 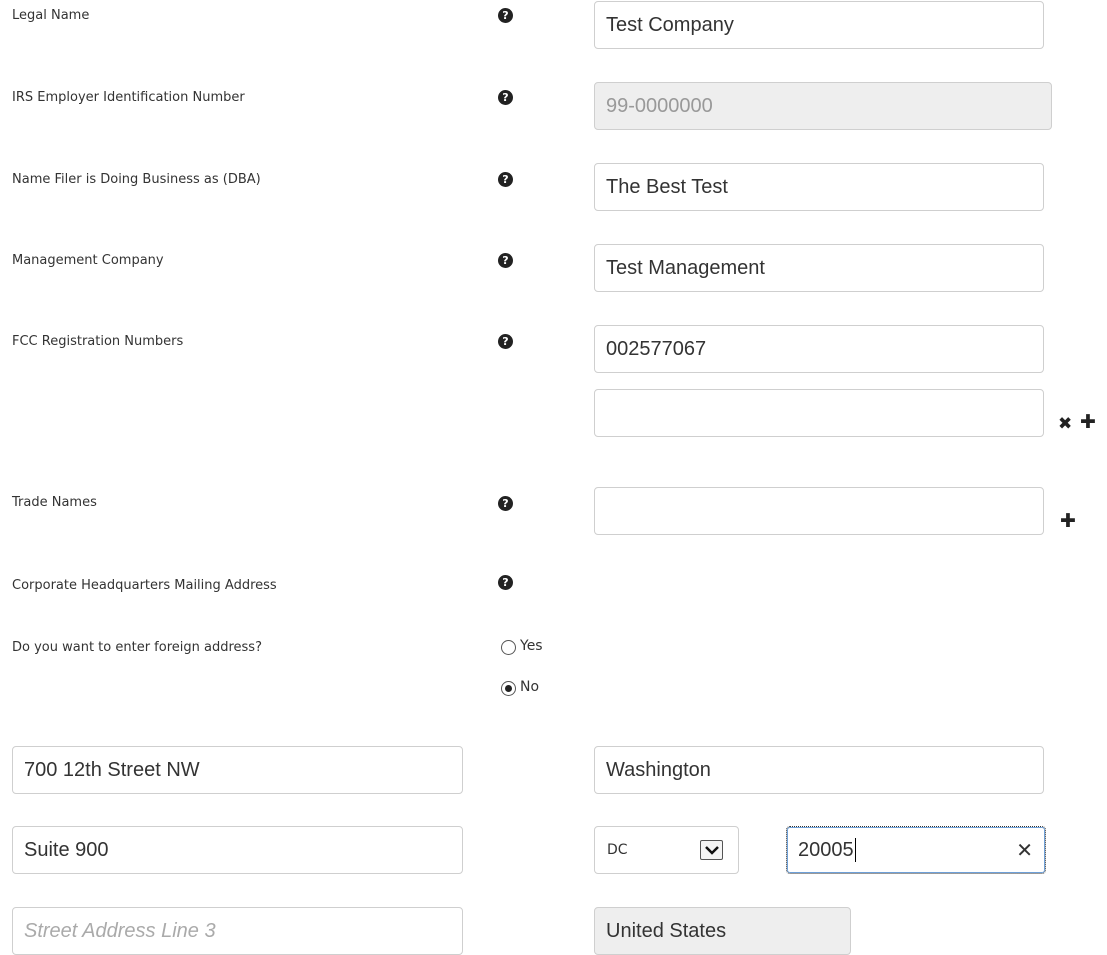 What do you see at coordinates (137, 647) in the screenshot?
I see `foreign-address-label: Do you want to enter foreign address?` at bounding box center [137, 647].